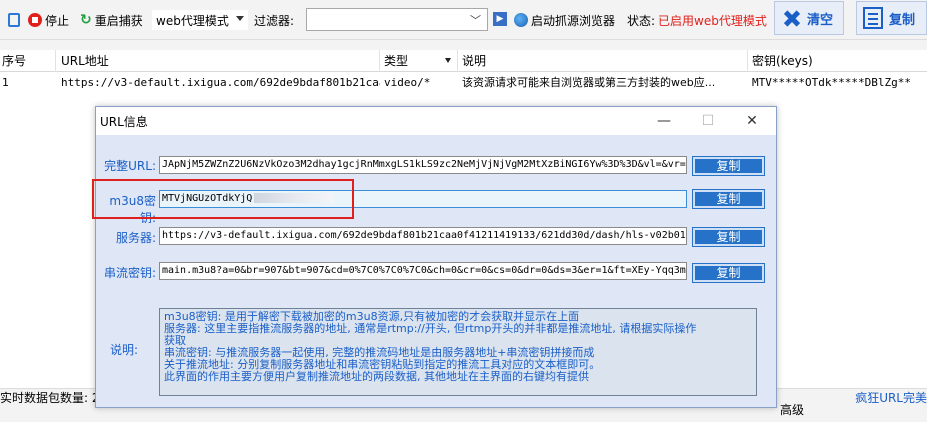 This screenshot has height=422, width=927. Describe the element at coordinates (86, 20) in the screenshot. I see `refresh-icon: ↻` at that location.